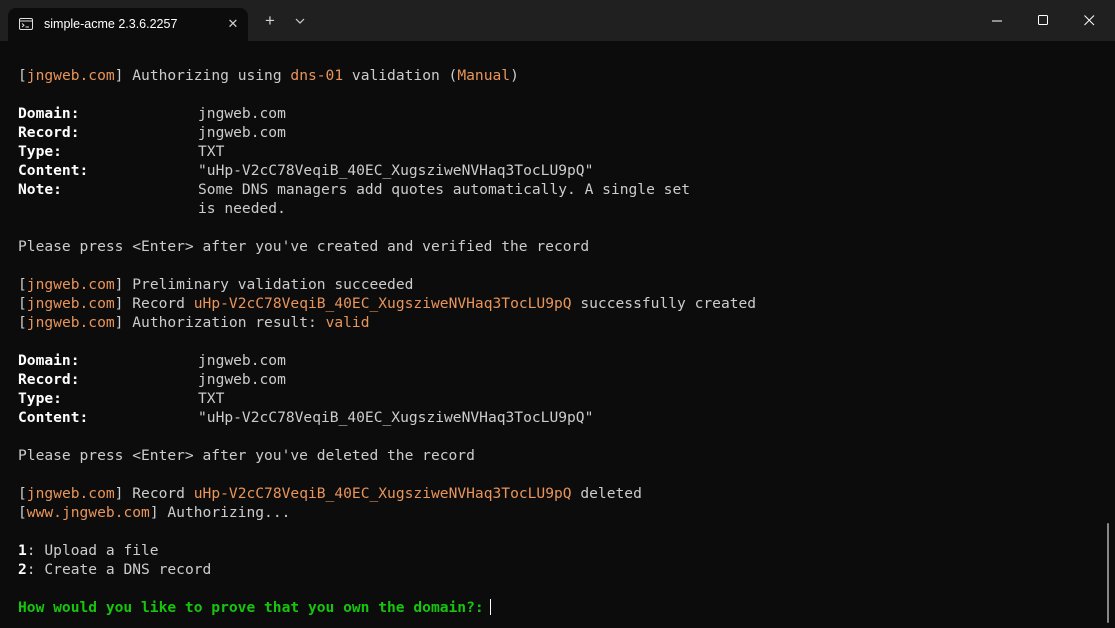 The height and width of the screenshot is (628, 1115). I want to click on message-text: deleted, so click(606, 493).